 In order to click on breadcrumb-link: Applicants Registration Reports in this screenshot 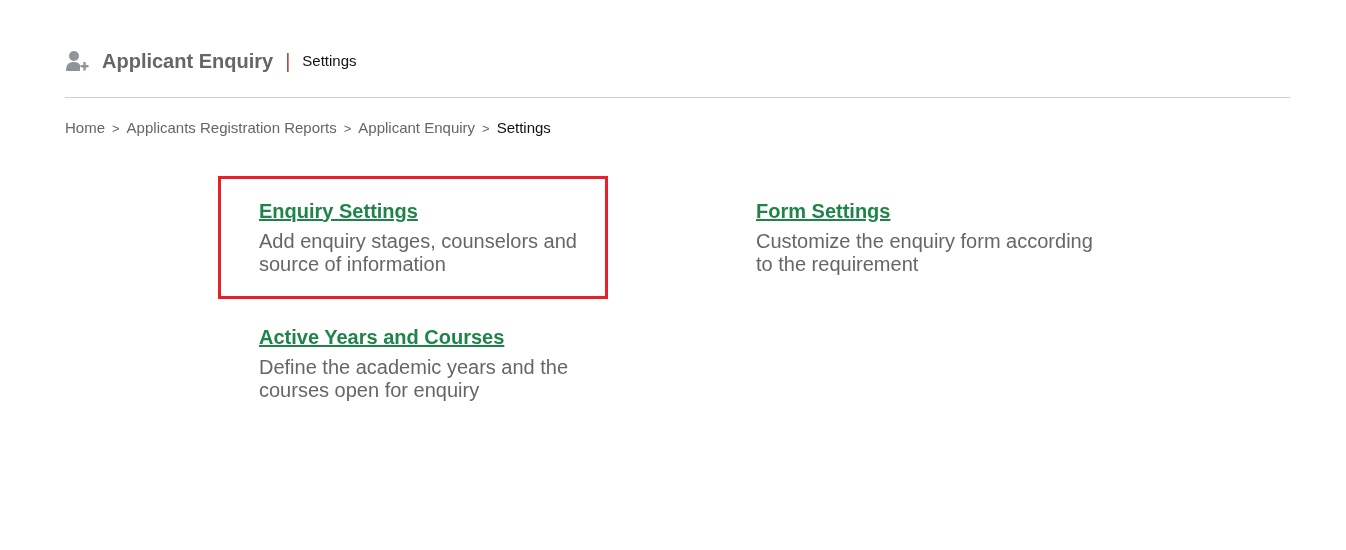, I will do `click(231, 128)`.